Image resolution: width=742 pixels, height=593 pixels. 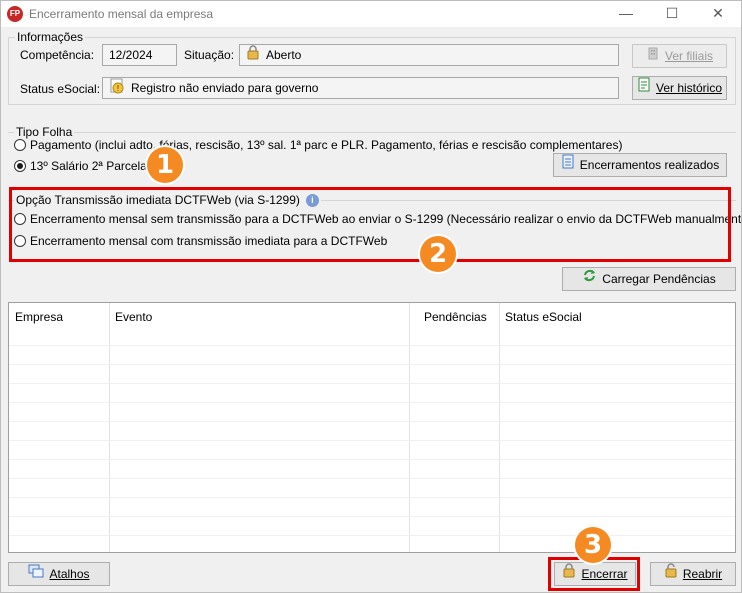 I want to click on title-bar: FP Encerramento mensal da empresa — ☐ ✕, so click(x=371, y=14).